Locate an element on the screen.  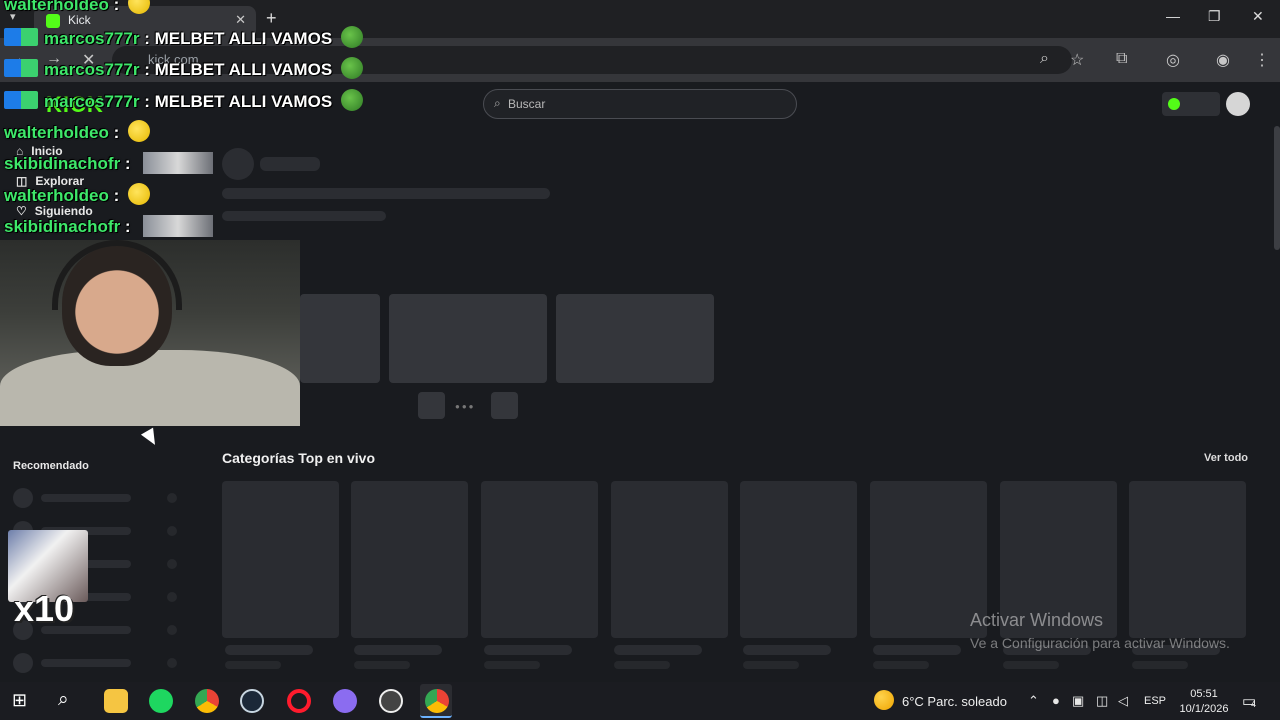
search-icon: ⌕ is located at coordinates (497, 103).